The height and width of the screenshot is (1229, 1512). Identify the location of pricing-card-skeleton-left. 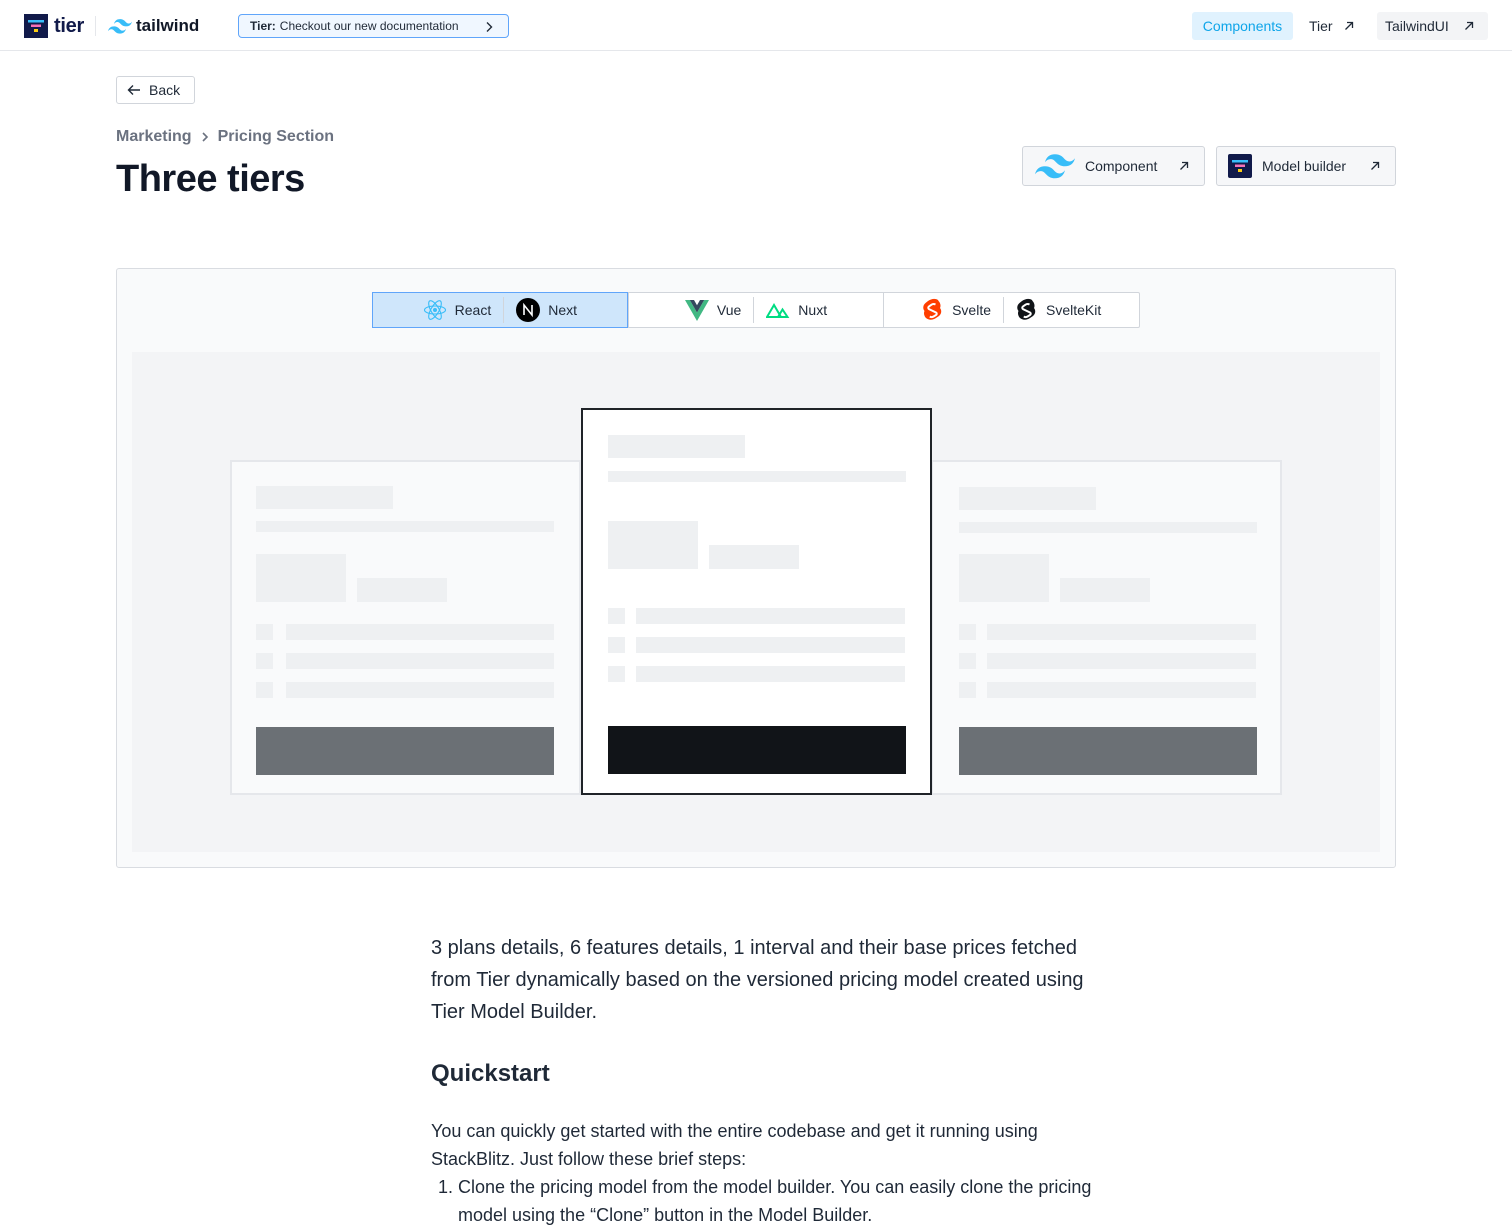
(405, 627).